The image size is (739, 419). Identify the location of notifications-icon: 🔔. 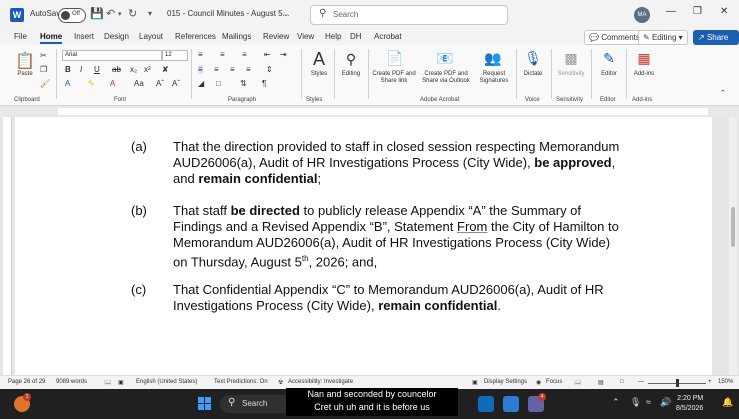
(727, 402).